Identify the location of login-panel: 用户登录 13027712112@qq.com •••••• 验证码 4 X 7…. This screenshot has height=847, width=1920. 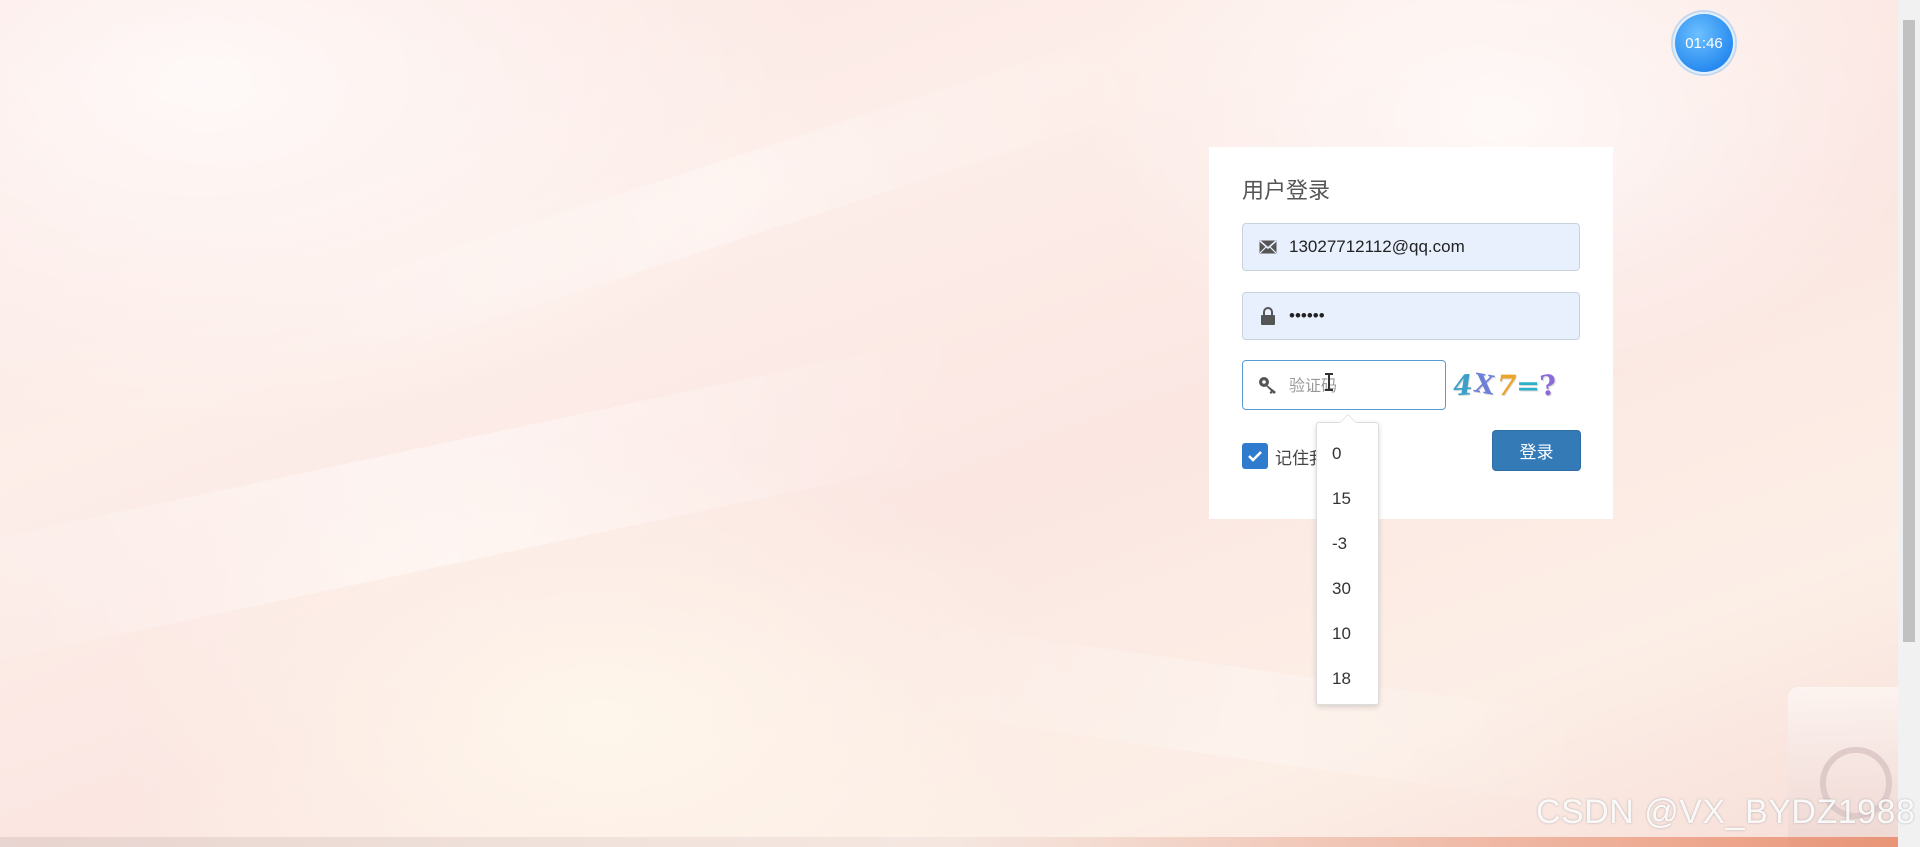
(1411, 333).